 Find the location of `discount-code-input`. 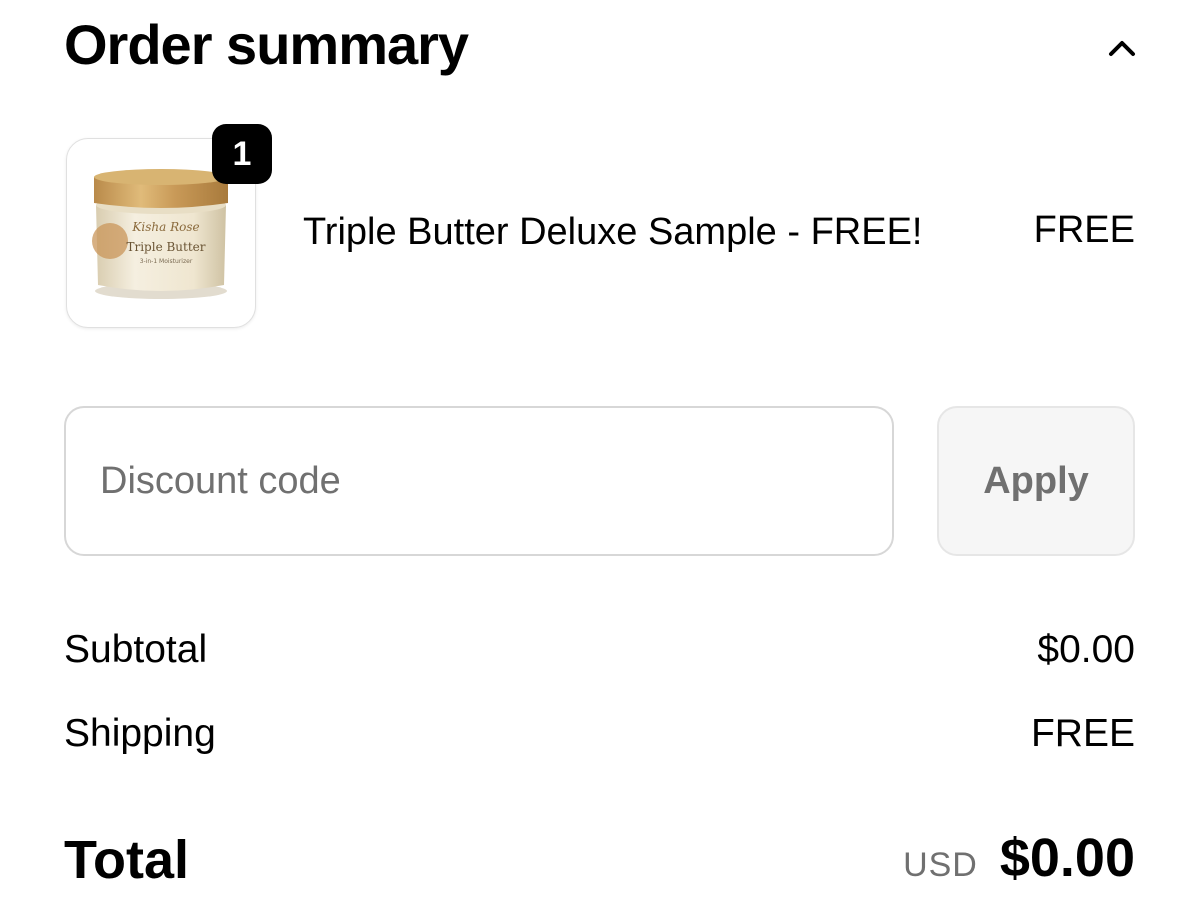

discount-code-input is located at coordinates (479, 481).